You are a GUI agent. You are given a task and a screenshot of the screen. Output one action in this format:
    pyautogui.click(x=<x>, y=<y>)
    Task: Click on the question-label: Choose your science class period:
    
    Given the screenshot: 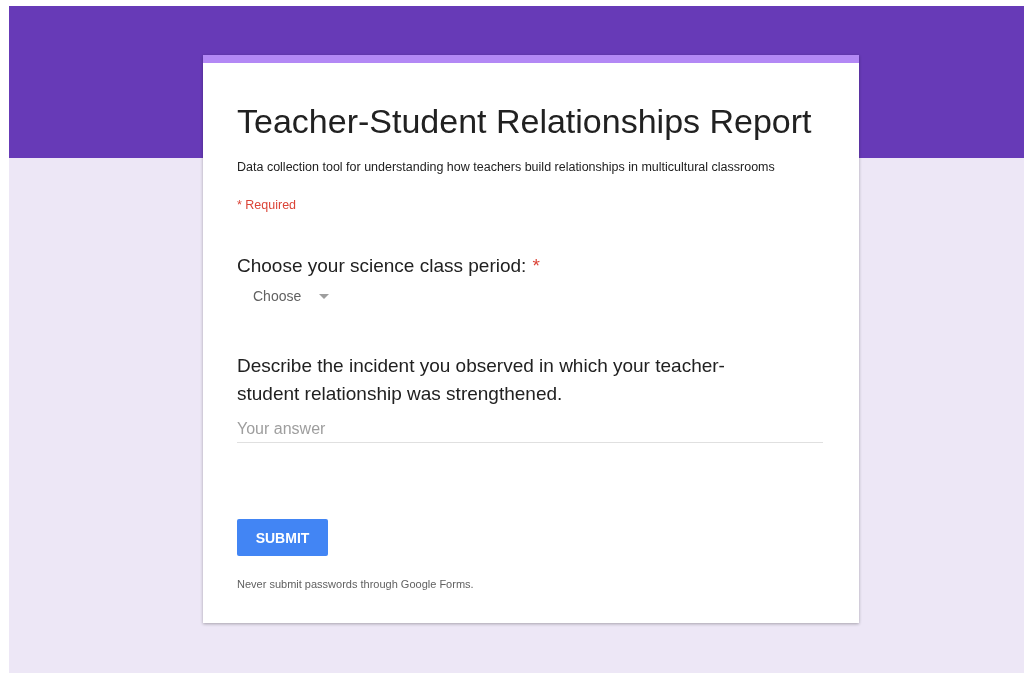 What is the action you would take?
    pyautogui.click(x=382, y=265)
    